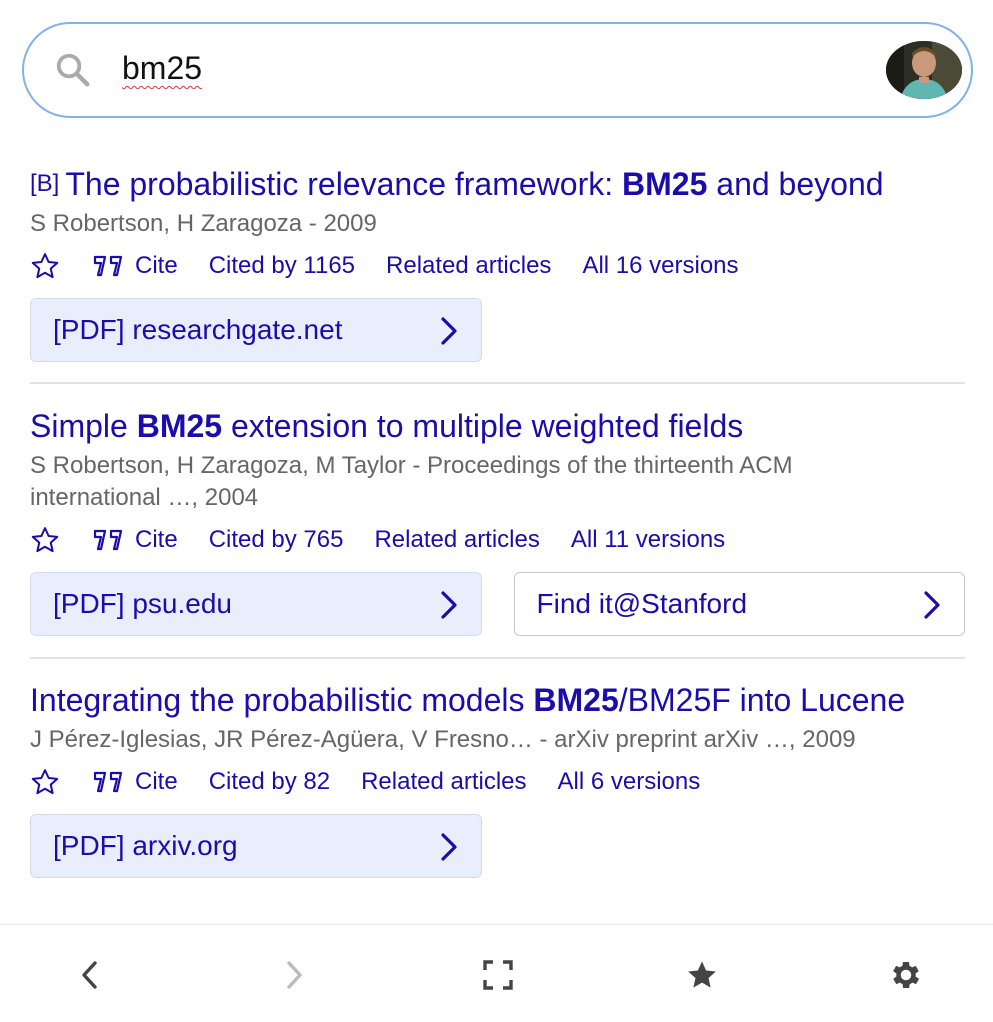  What do you see at coordinates (203, 223) in the screenshot?
I see `result-authors: S Robertson, H Zaragoza - 2009` at bounding box center [203, 223].